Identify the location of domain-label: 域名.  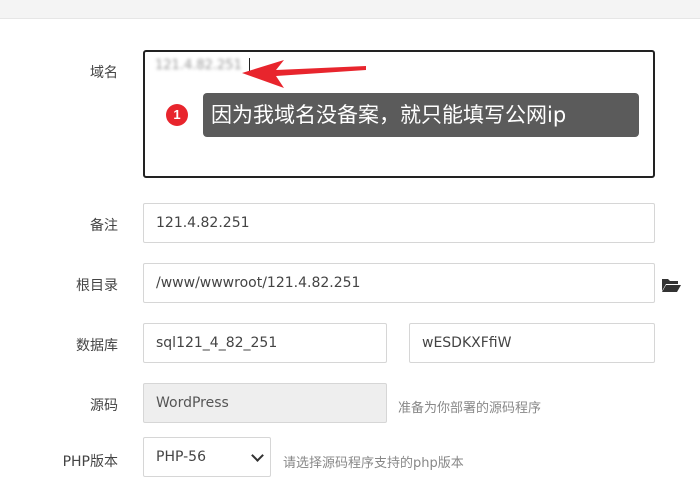
(104, 73).